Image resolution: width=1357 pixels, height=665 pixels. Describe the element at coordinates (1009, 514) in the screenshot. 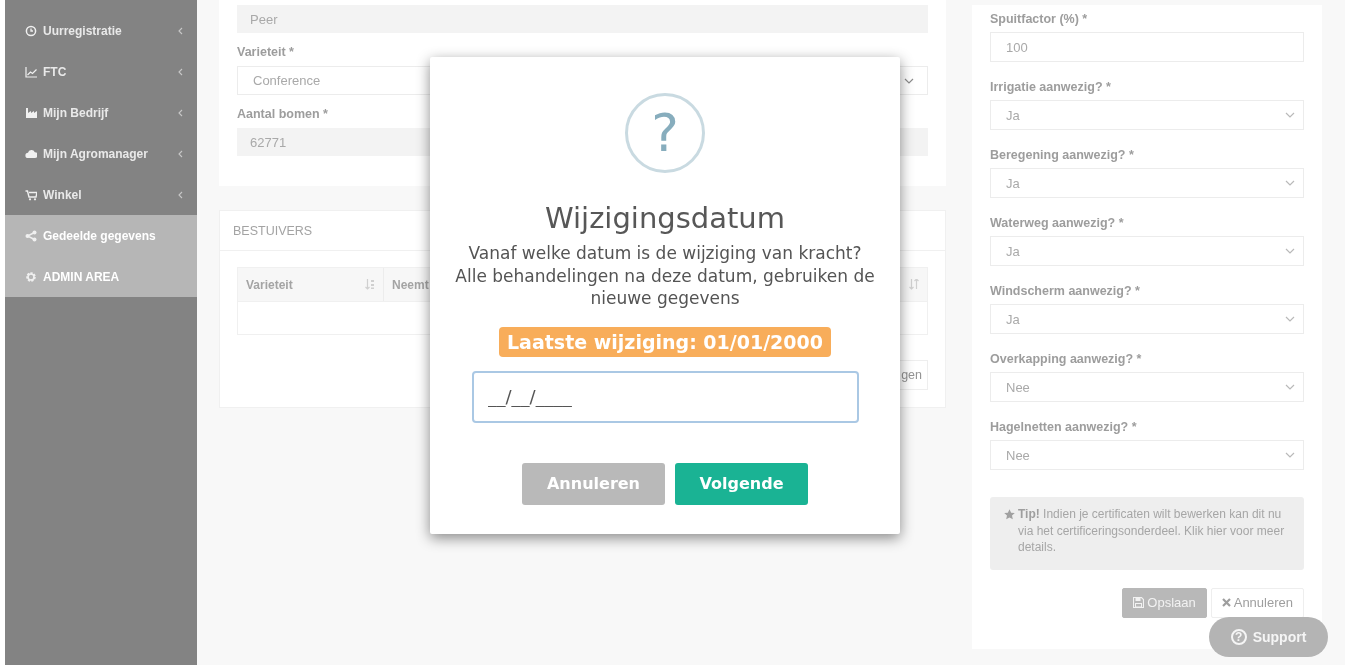

I see `star-icon` at that location.